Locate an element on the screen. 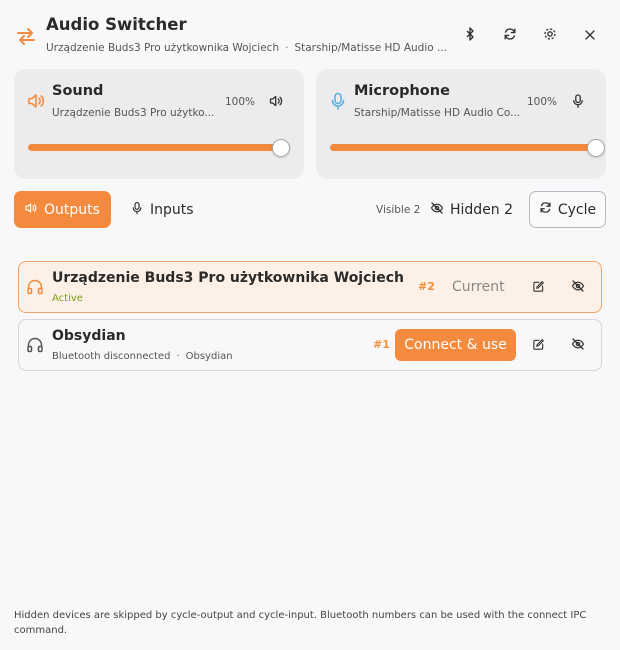 This screenshot has width=620, height=650. microphone-title: Microphone is located at coordinates (402, 91).